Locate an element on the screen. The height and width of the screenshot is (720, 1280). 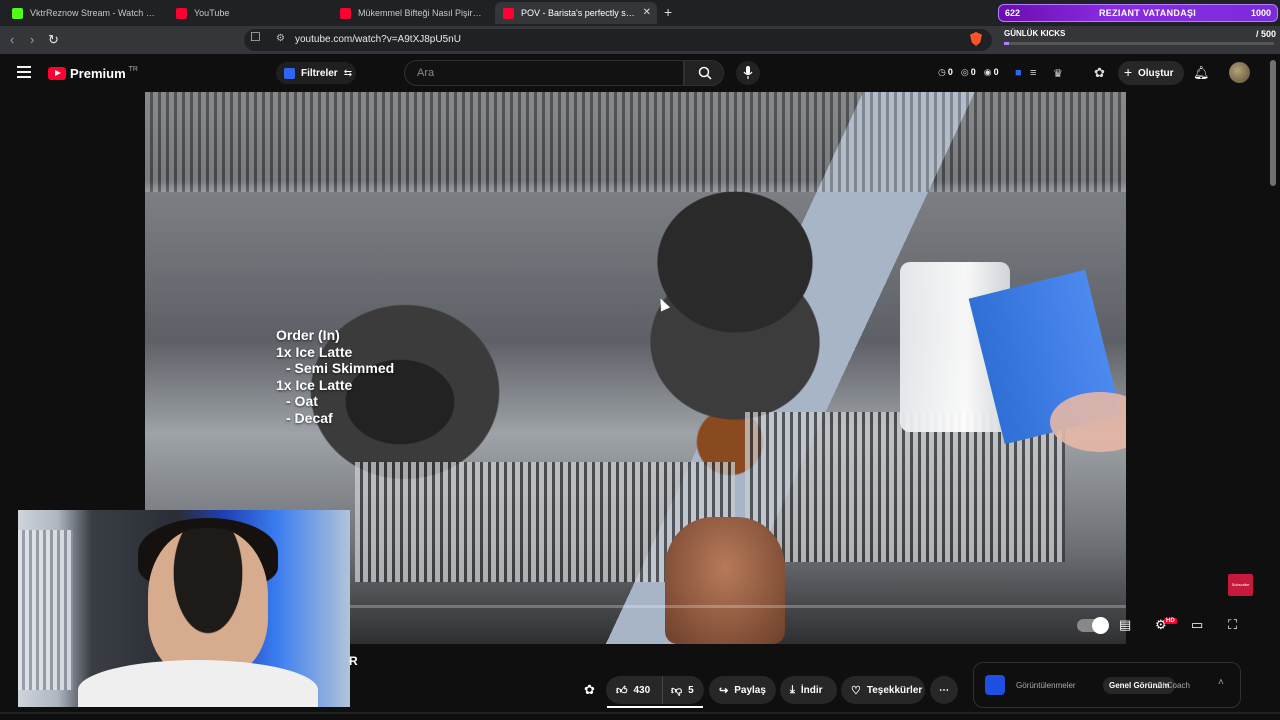
country-code: TR is located at coordinates (133, 69).